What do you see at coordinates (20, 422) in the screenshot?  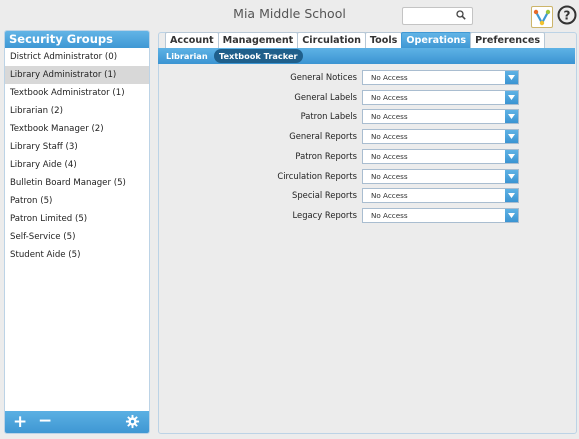 I see `add-group-plus-icon: +` at bounding box center [20, 422].